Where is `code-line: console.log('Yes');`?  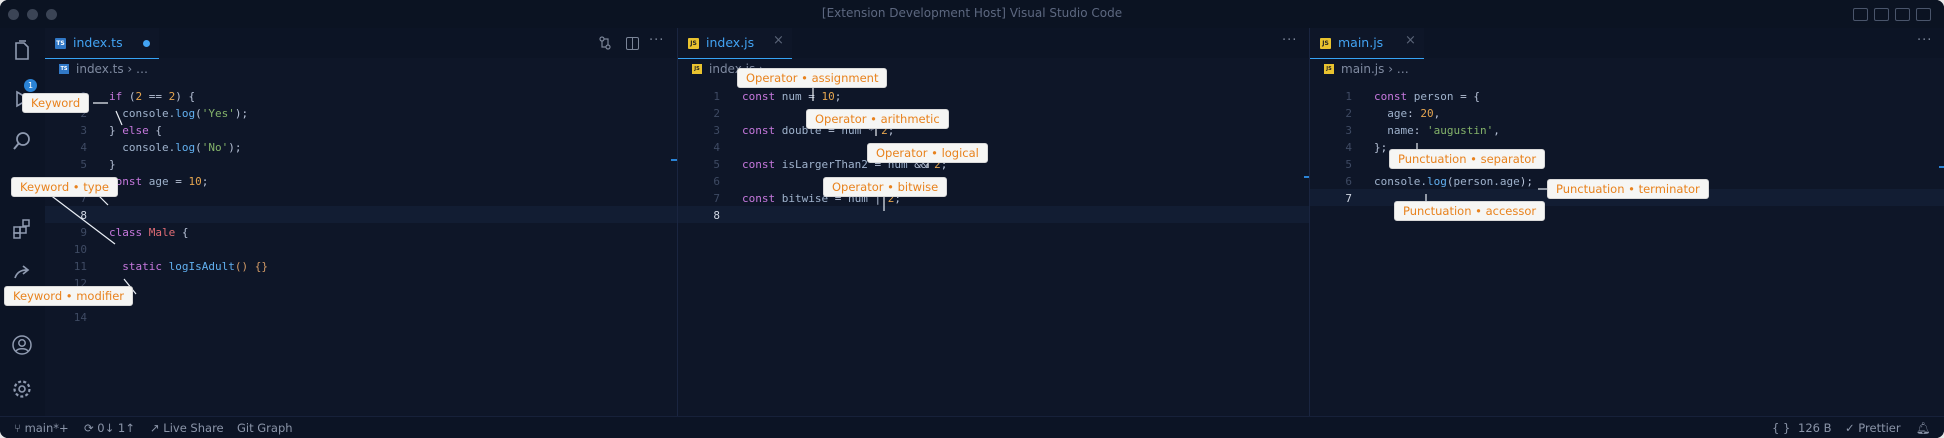
code-line: console.log('Yes'); is located at coordinates (178, 113).